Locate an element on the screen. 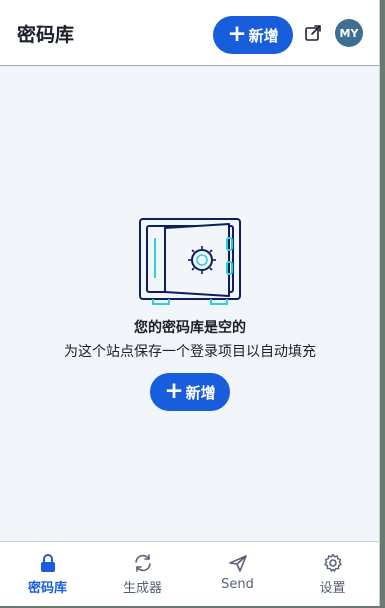 The width and height of the screenshot is (385, 608). header: 密码库 + 新增 MY is located at coordinates (189, 33).